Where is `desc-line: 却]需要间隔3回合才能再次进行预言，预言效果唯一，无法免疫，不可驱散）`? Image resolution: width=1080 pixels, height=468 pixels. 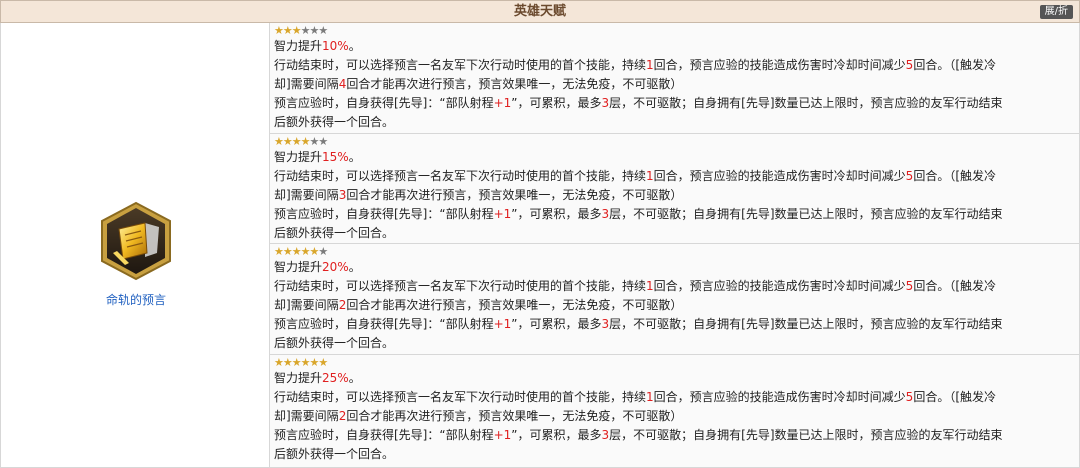 desc-line: 却]需要间隔3回合才能再次进行预言，预言效果唯一，无法免疫，不可驱散） is located at coordinates (676, 195).